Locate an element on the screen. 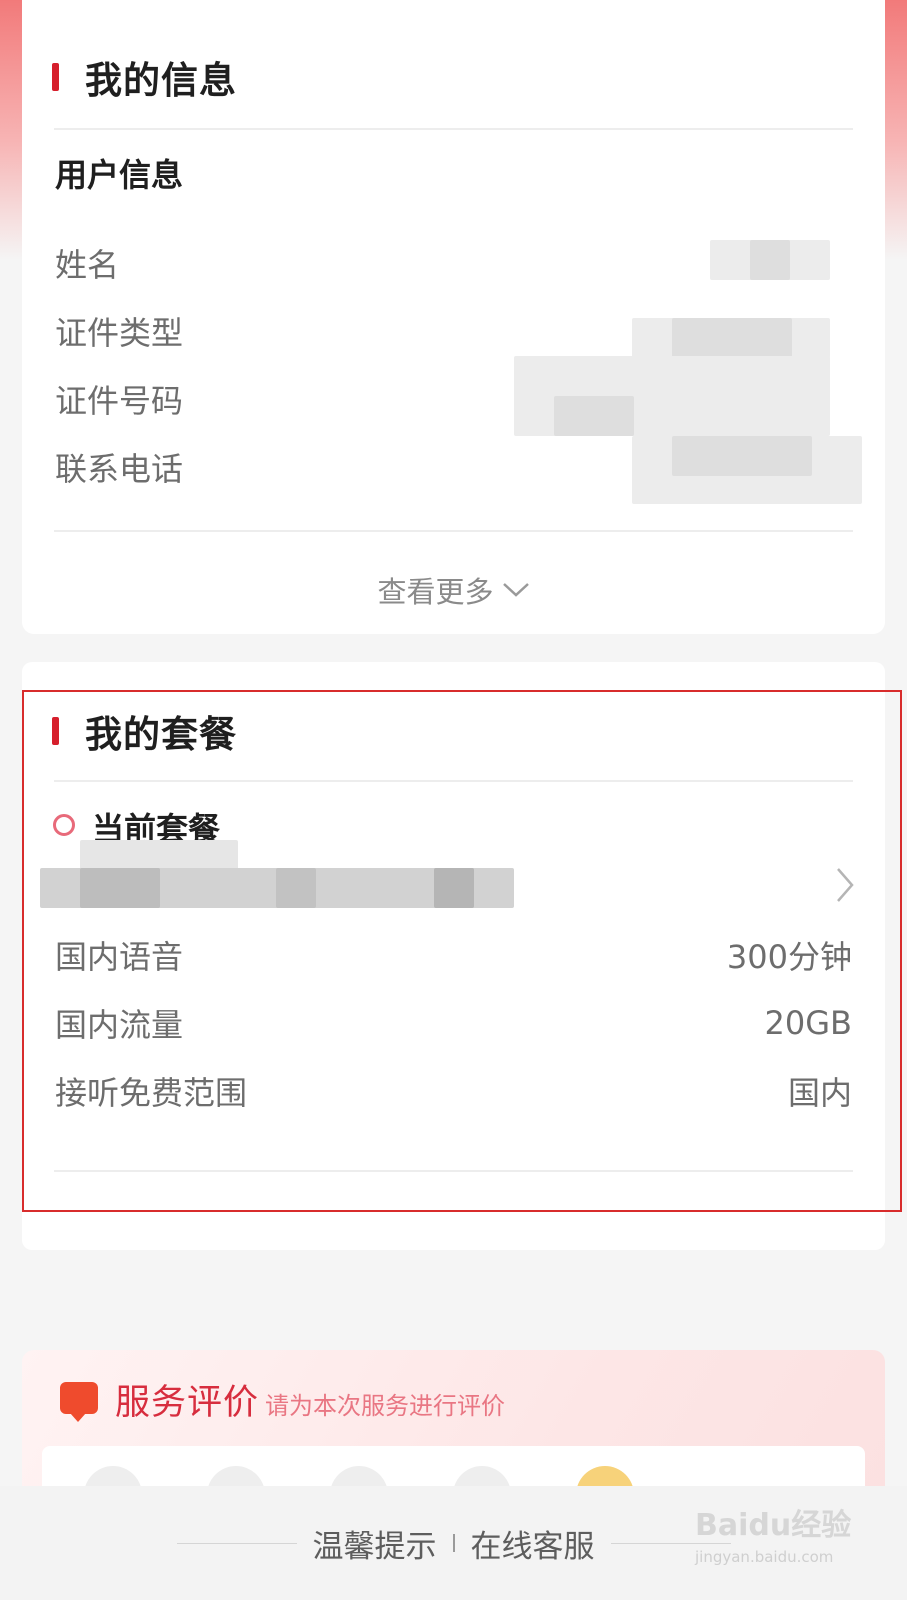  field-label: 证件类型 is located at coordinates (119, 333).